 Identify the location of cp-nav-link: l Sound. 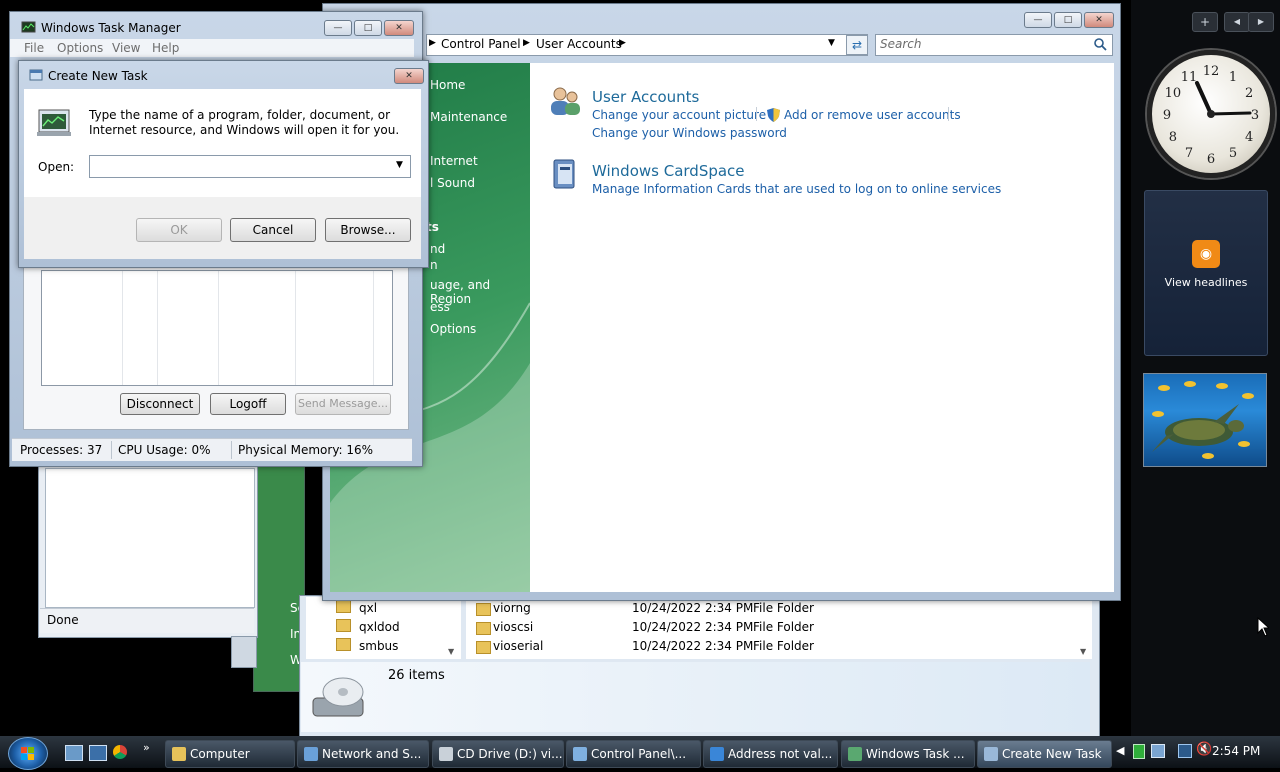
(452, 183).